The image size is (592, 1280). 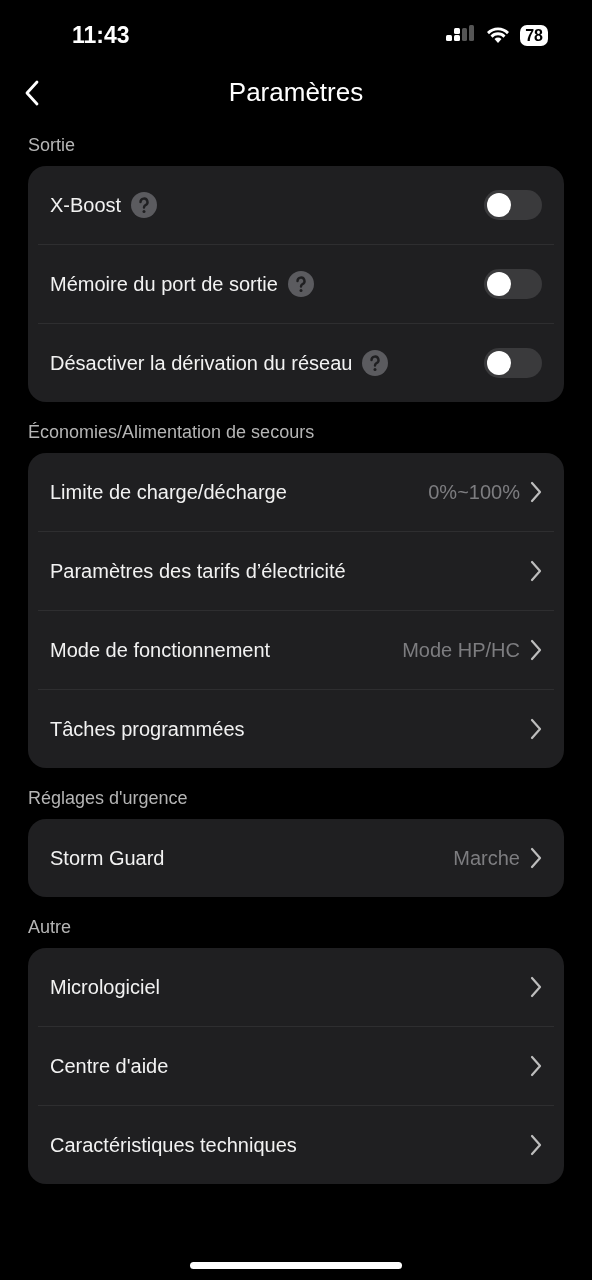 I want to click on status-time: 11:43, so click(x=101, y=35).